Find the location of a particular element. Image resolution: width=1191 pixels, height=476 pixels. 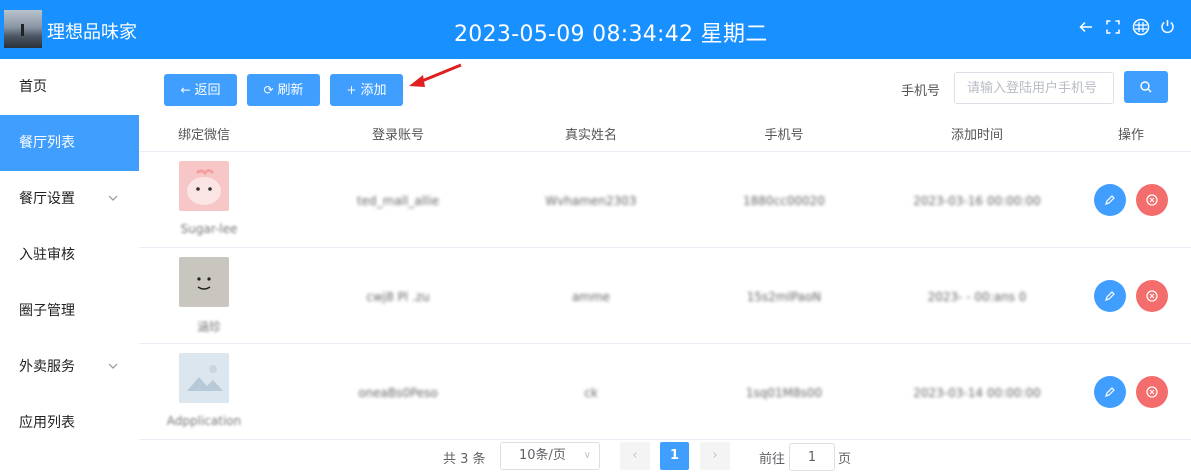

add-button-label: 添加 is located at coordinates (373, 90).